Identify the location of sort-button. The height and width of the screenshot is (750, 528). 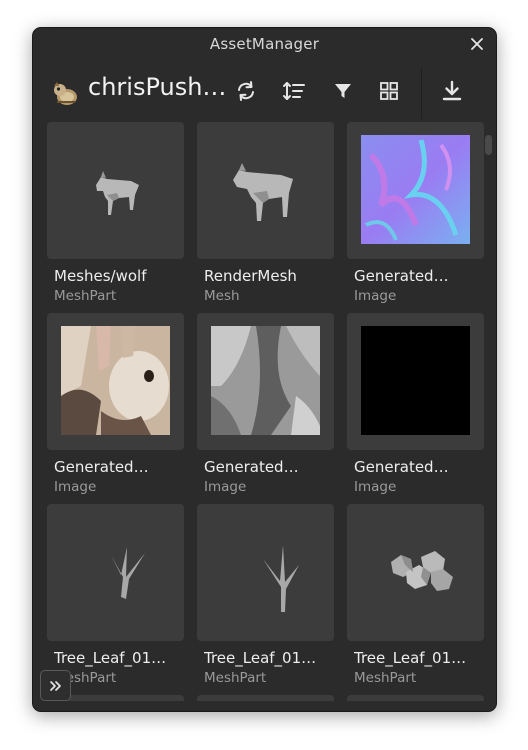
(294, 91).